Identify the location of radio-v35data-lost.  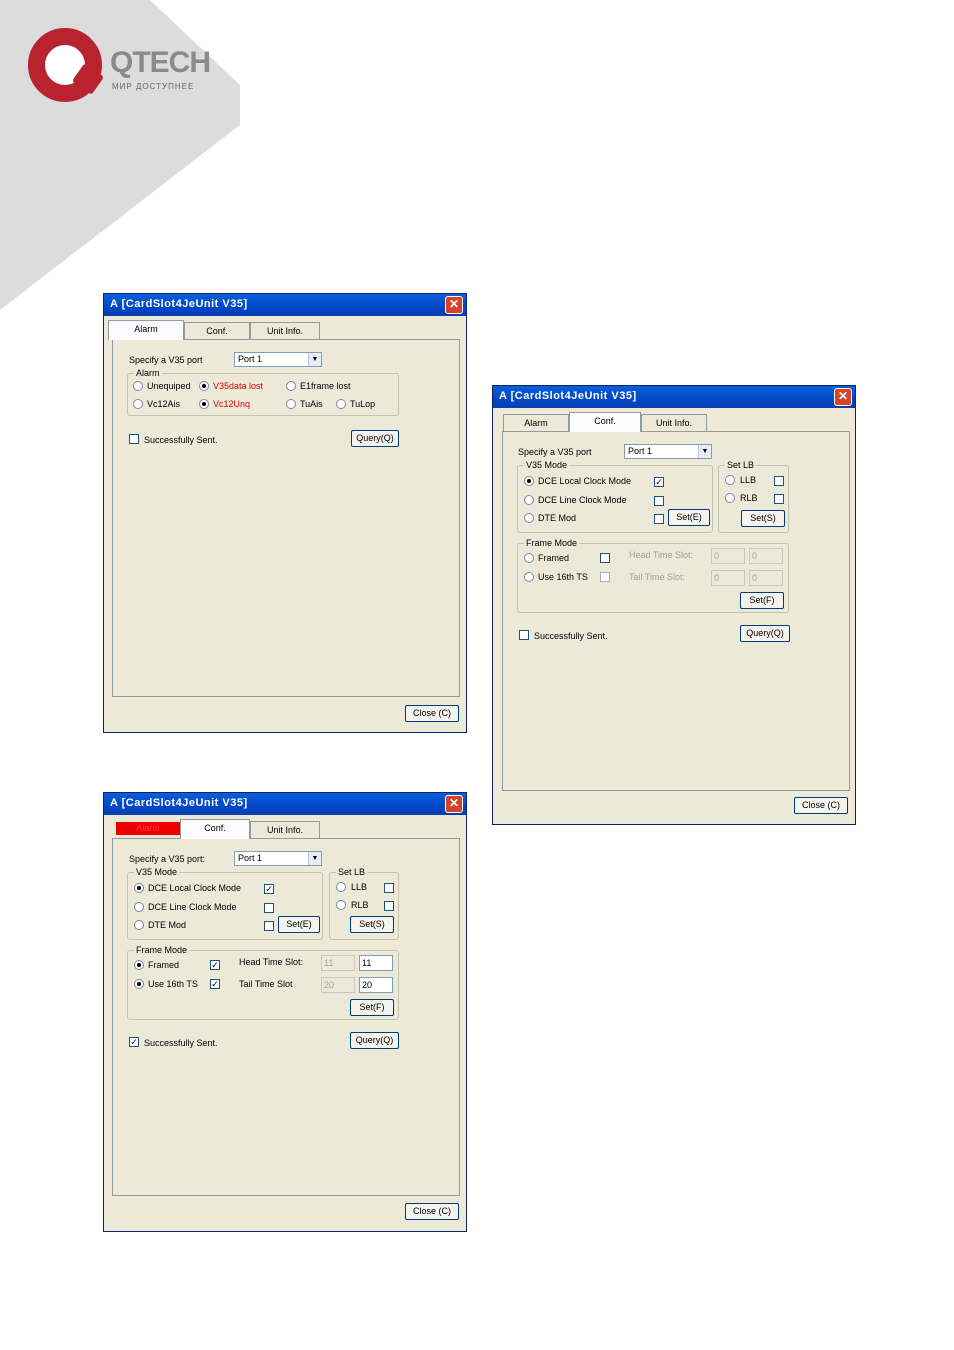
(204, 386).